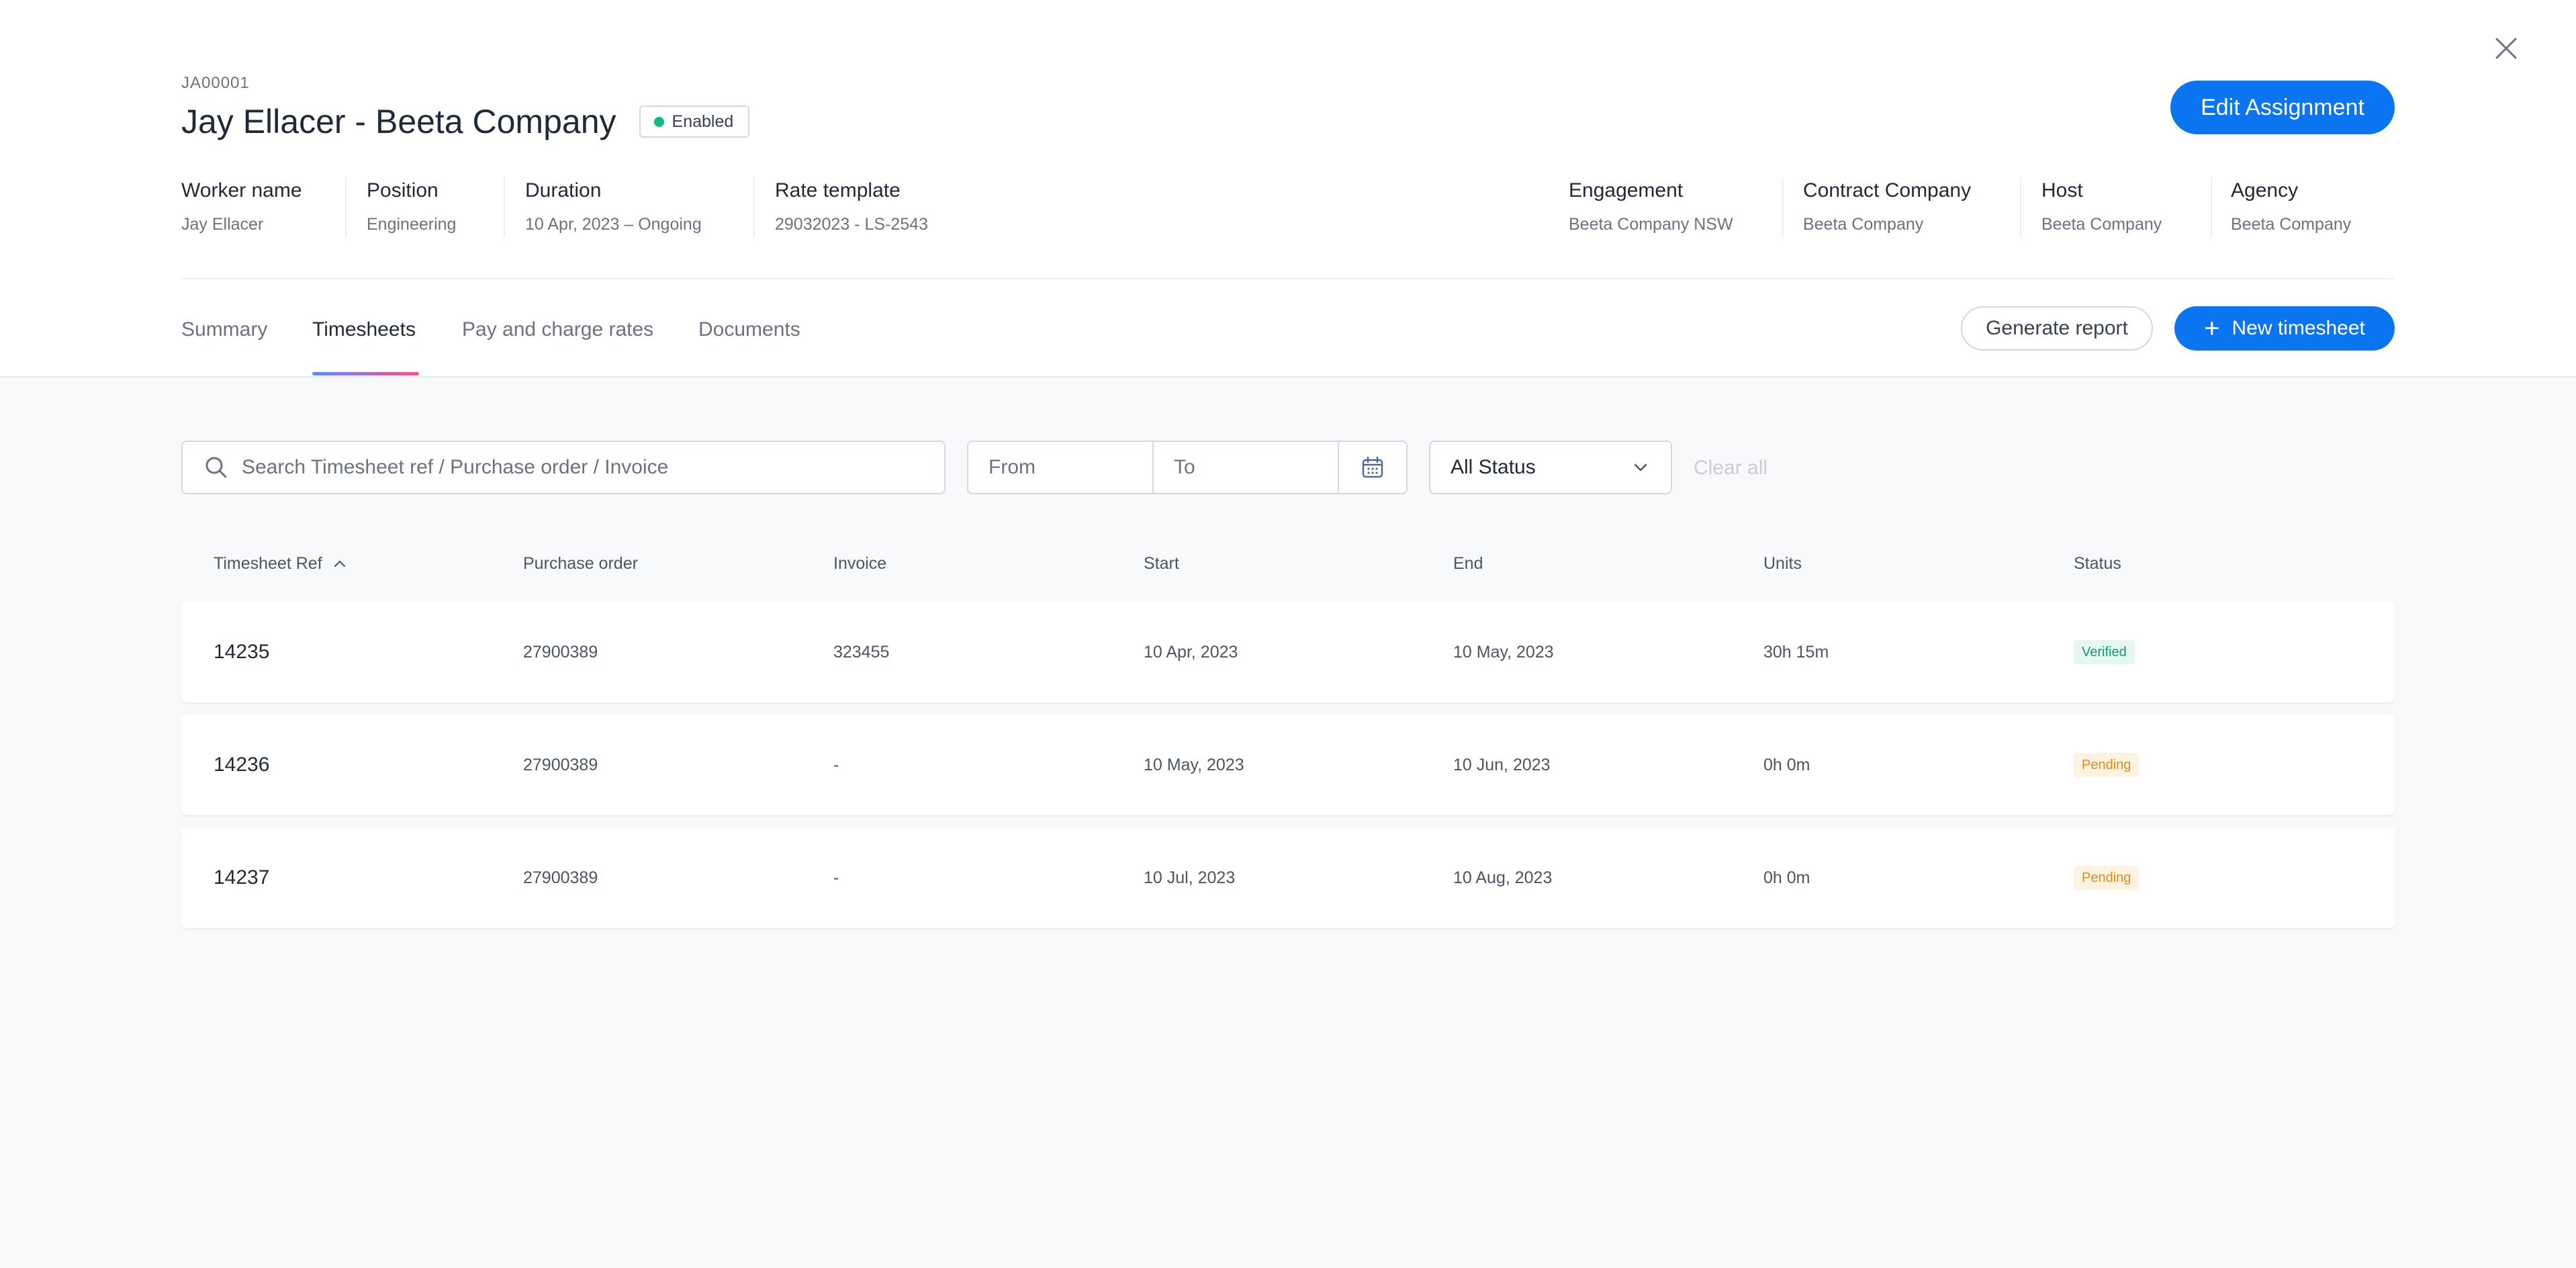 The image size is (2576, 1268). Describe the element at coordinates (222, 225) in the screenshot. I see `meta-value: Jay Ellacer` at that location.